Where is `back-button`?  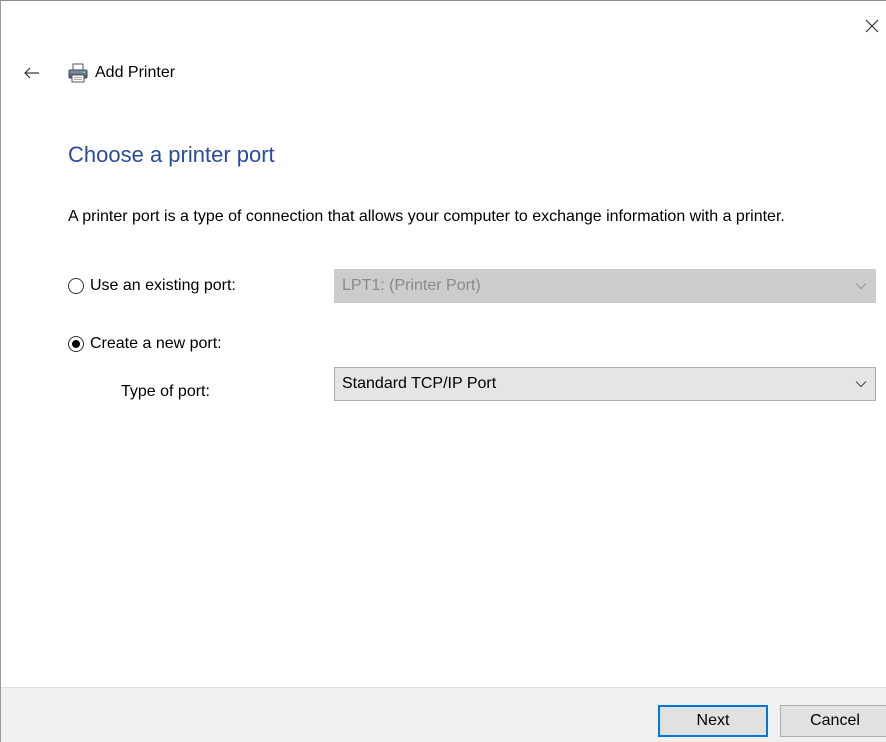 back-button is located at coordinates (32, 73).